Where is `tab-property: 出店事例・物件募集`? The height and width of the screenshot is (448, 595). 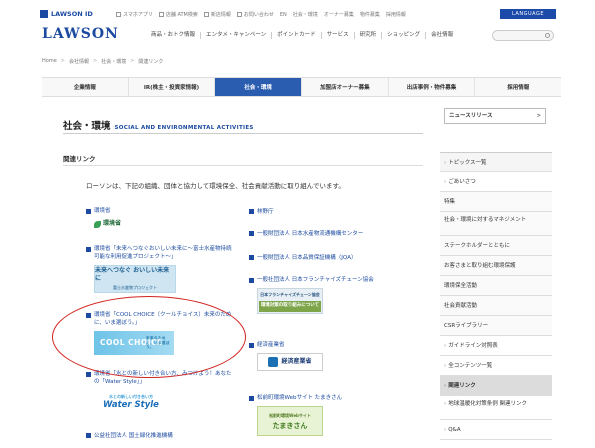
tab-property: 出店事例・物件募集 is located at coordinates (432, 87).